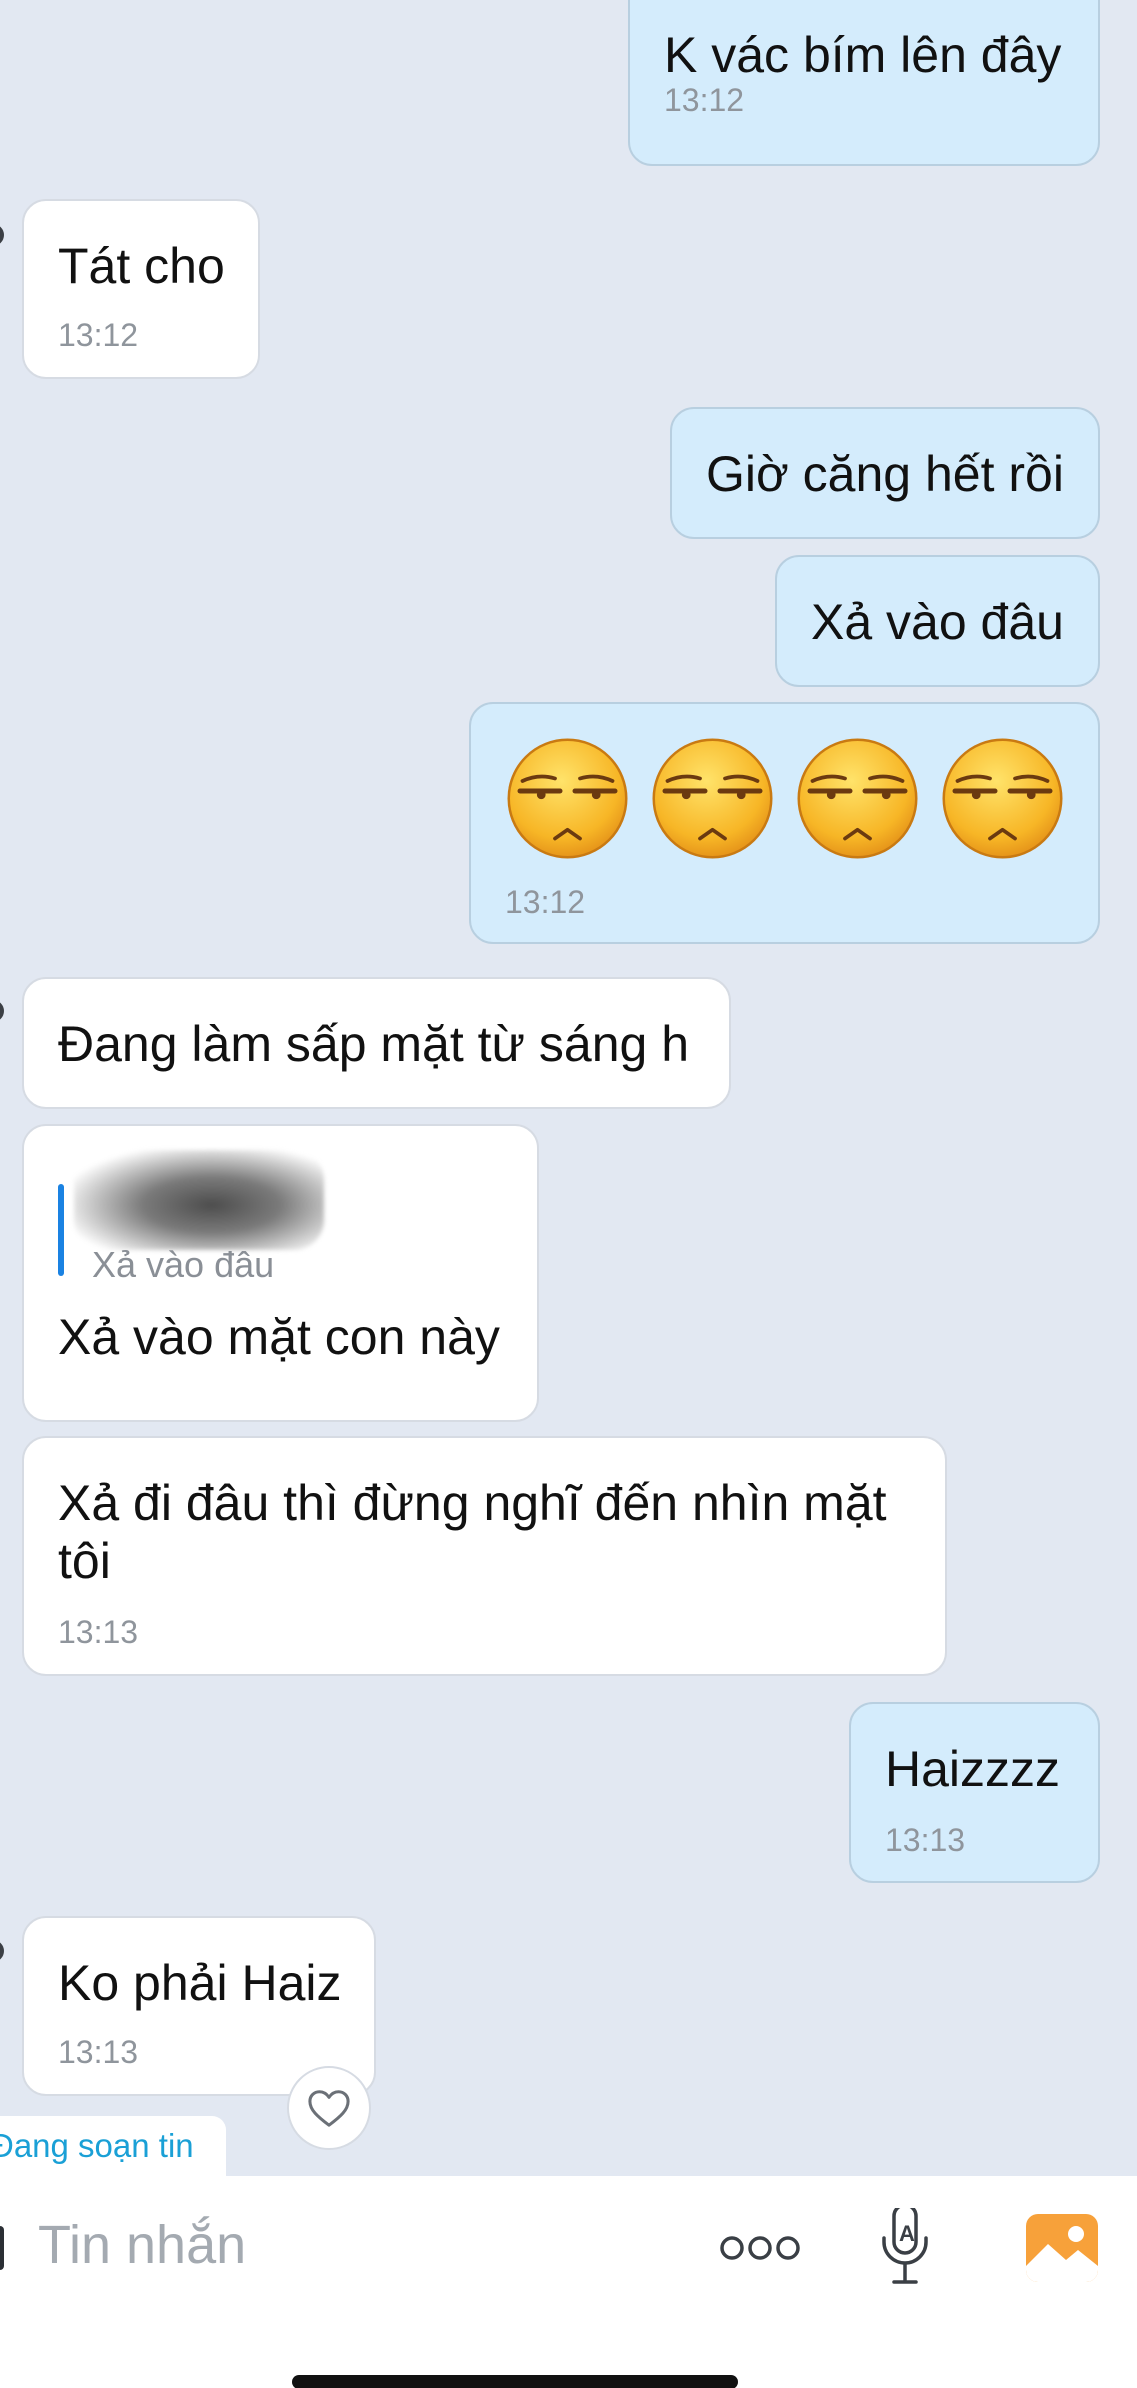  What do you see at coordinates (515, 2381) in the screenshot?
I see `home-indicator` at bounding box center [515, 2381].